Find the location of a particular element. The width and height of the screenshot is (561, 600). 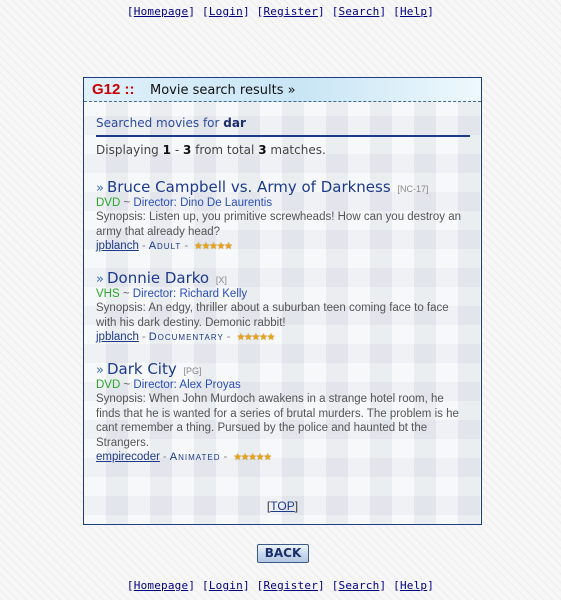

top-link: TOP is located at coordinates (282, 506).